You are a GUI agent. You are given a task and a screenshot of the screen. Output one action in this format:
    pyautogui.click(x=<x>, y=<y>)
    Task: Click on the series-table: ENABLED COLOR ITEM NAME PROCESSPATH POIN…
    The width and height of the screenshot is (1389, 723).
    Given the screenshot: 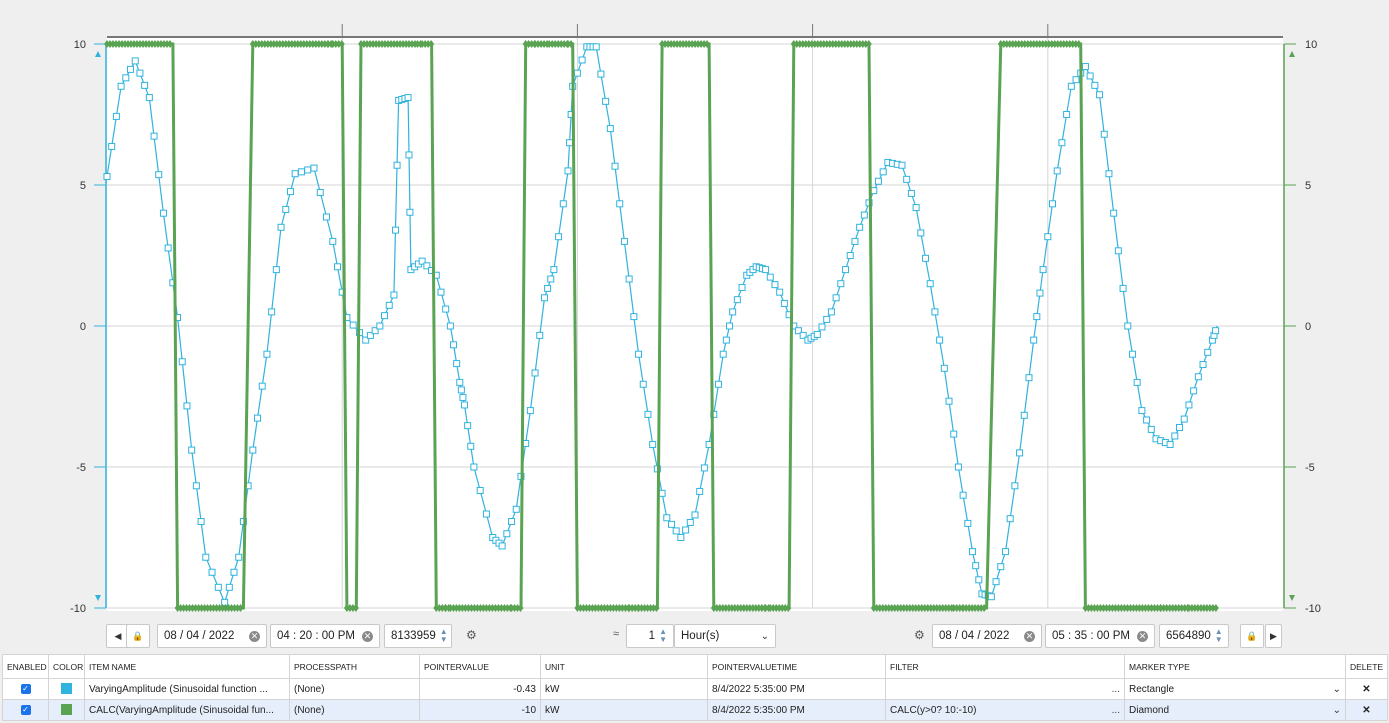 What is the action you would take?
    pyautogui.click(x=695, y=687)
    